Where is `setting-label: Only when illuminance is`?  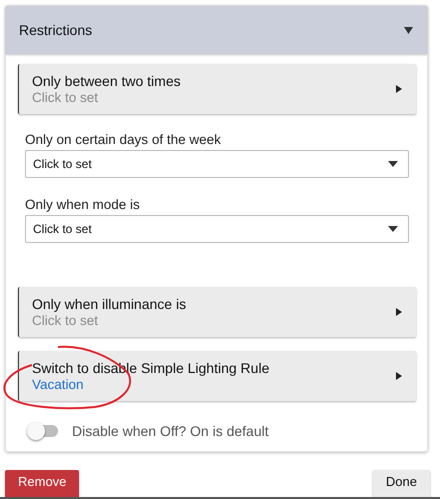
setting-label: Only when illuminance is is located at coordinates (109, 304).